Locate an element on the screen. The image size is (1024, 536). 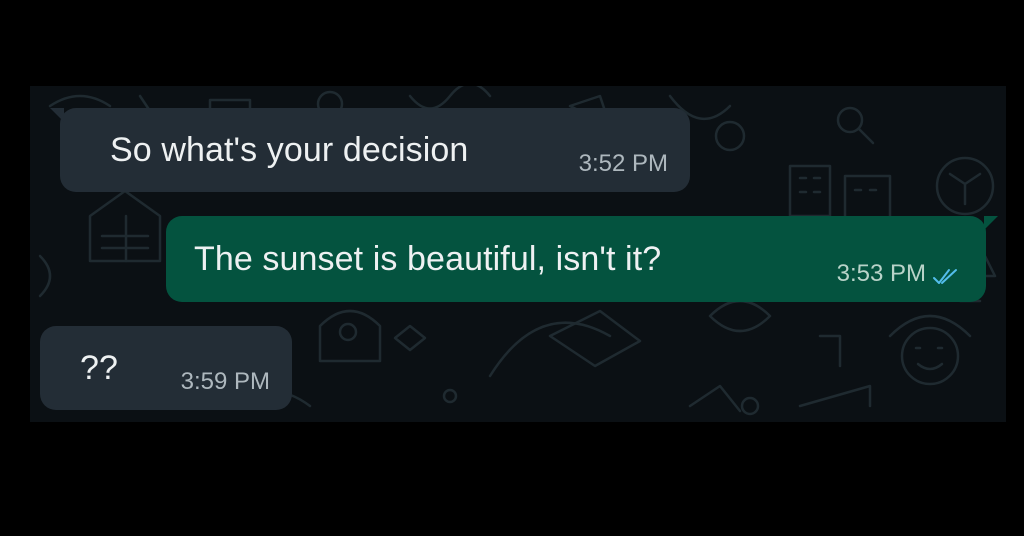
message-text: So what's your decision is located at coordinates (289, 149).